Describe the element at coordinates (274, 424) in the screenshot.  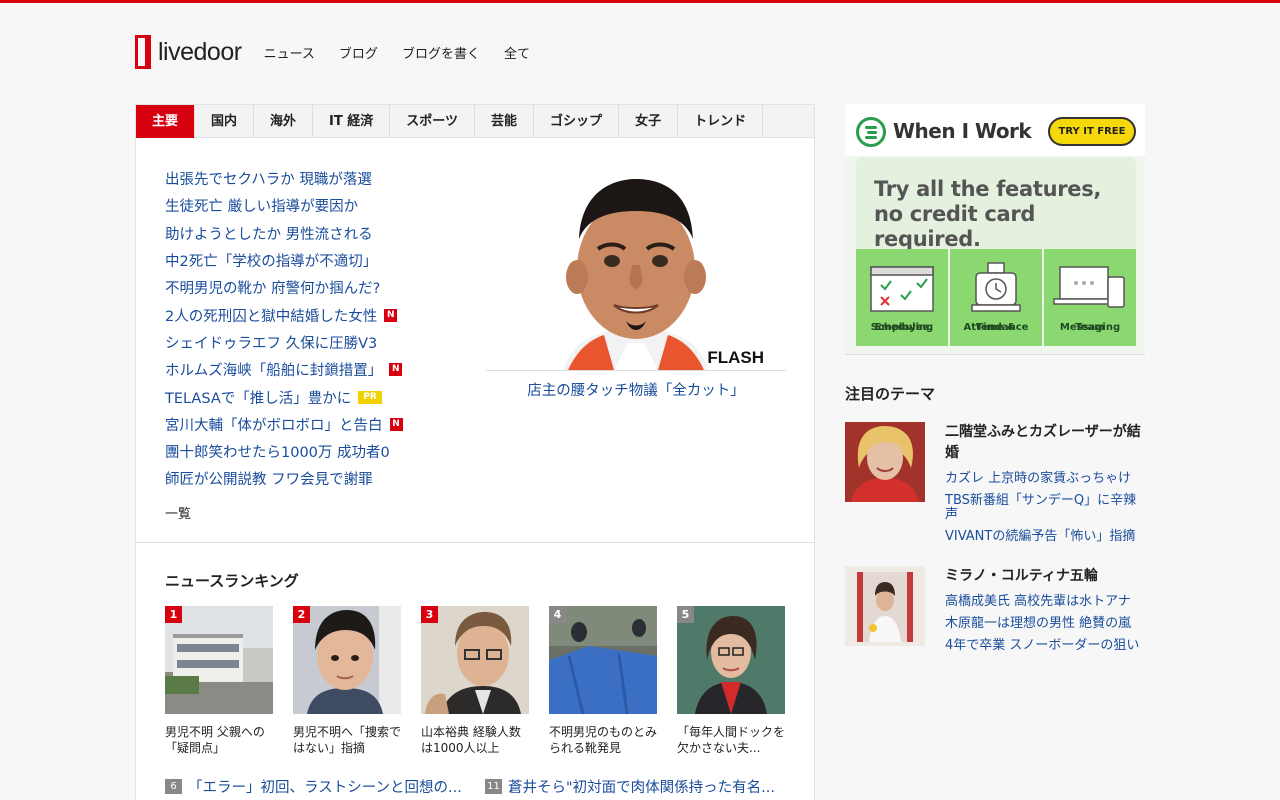
I see `topic-link: 宮川大輔「体がボロボロ」と告白` at that location.